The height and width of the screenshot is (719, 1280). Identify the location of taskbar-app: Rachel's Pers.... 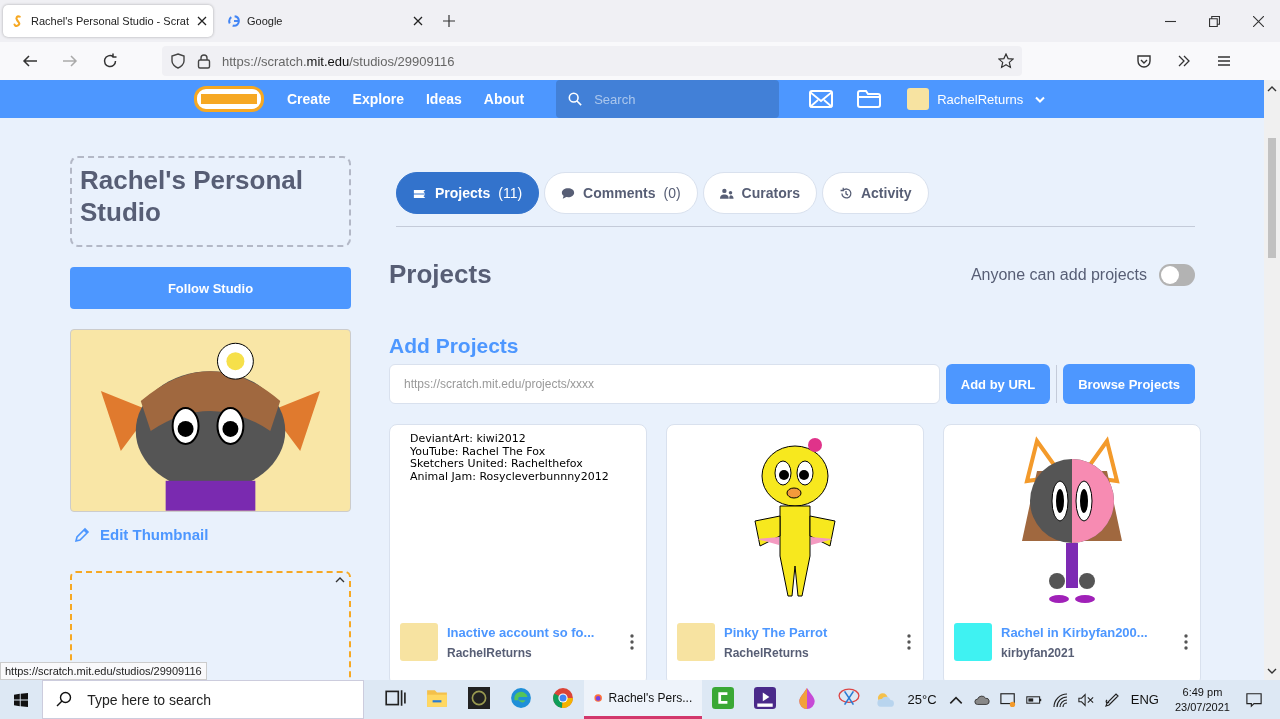
(643, 699).